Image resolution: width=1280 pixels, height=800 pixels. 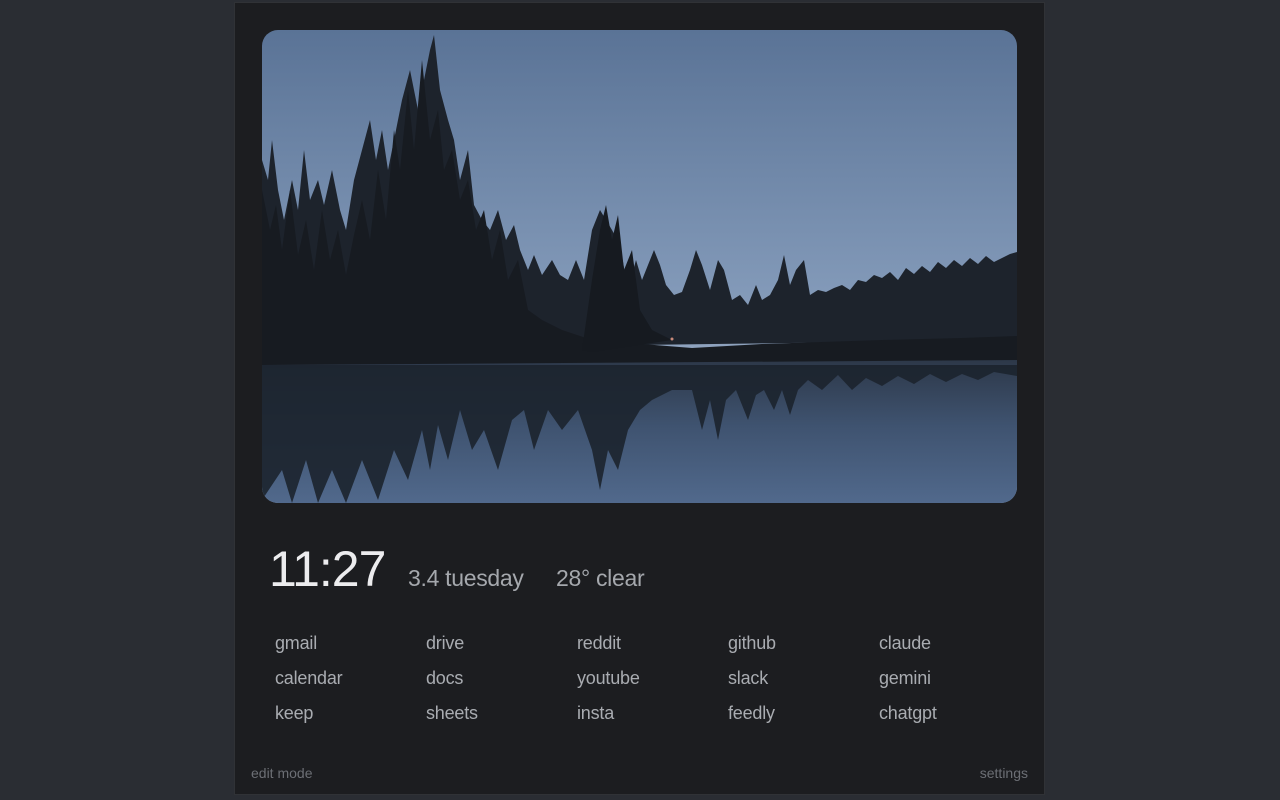 What do you see at coordinates (327, 569) in the screenshot?
I see `clock-time: 11:27` at bounding box center [327, 569].